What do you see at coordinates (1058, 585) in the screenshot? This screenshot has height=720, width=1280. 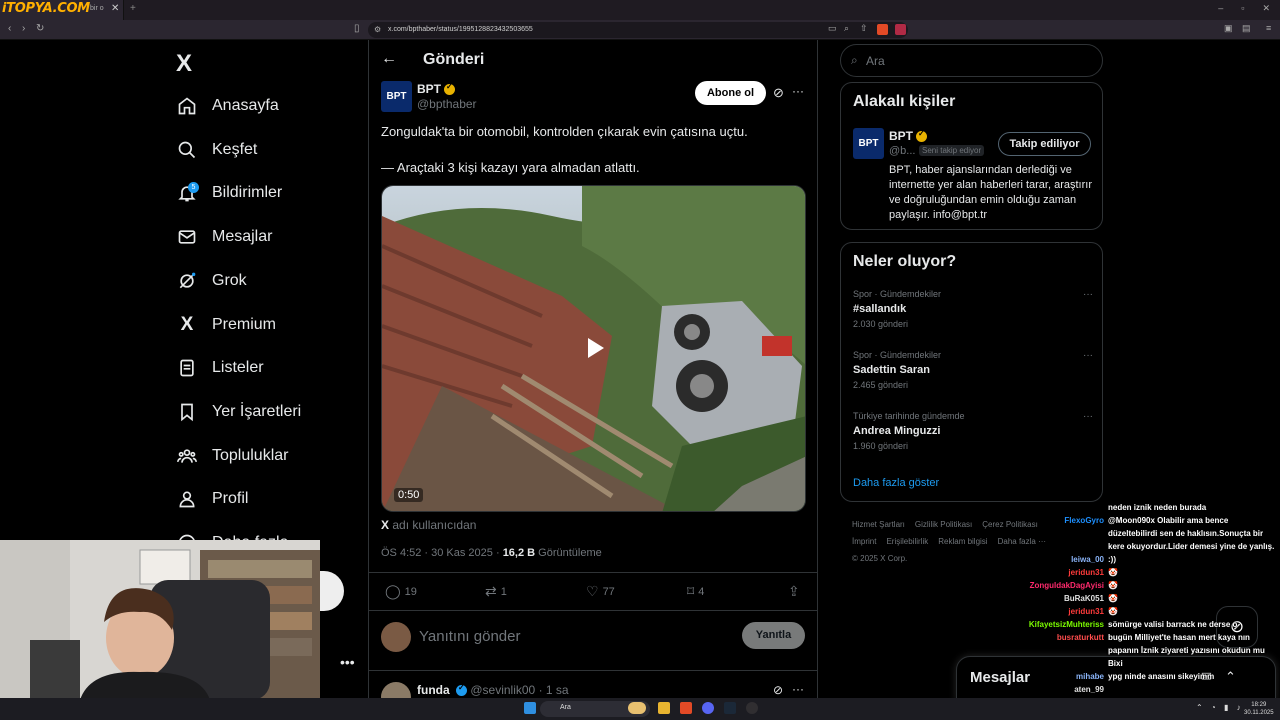 I see `chat-username: ZonguldakDagAyisi` at bounding box center [1058, 585].